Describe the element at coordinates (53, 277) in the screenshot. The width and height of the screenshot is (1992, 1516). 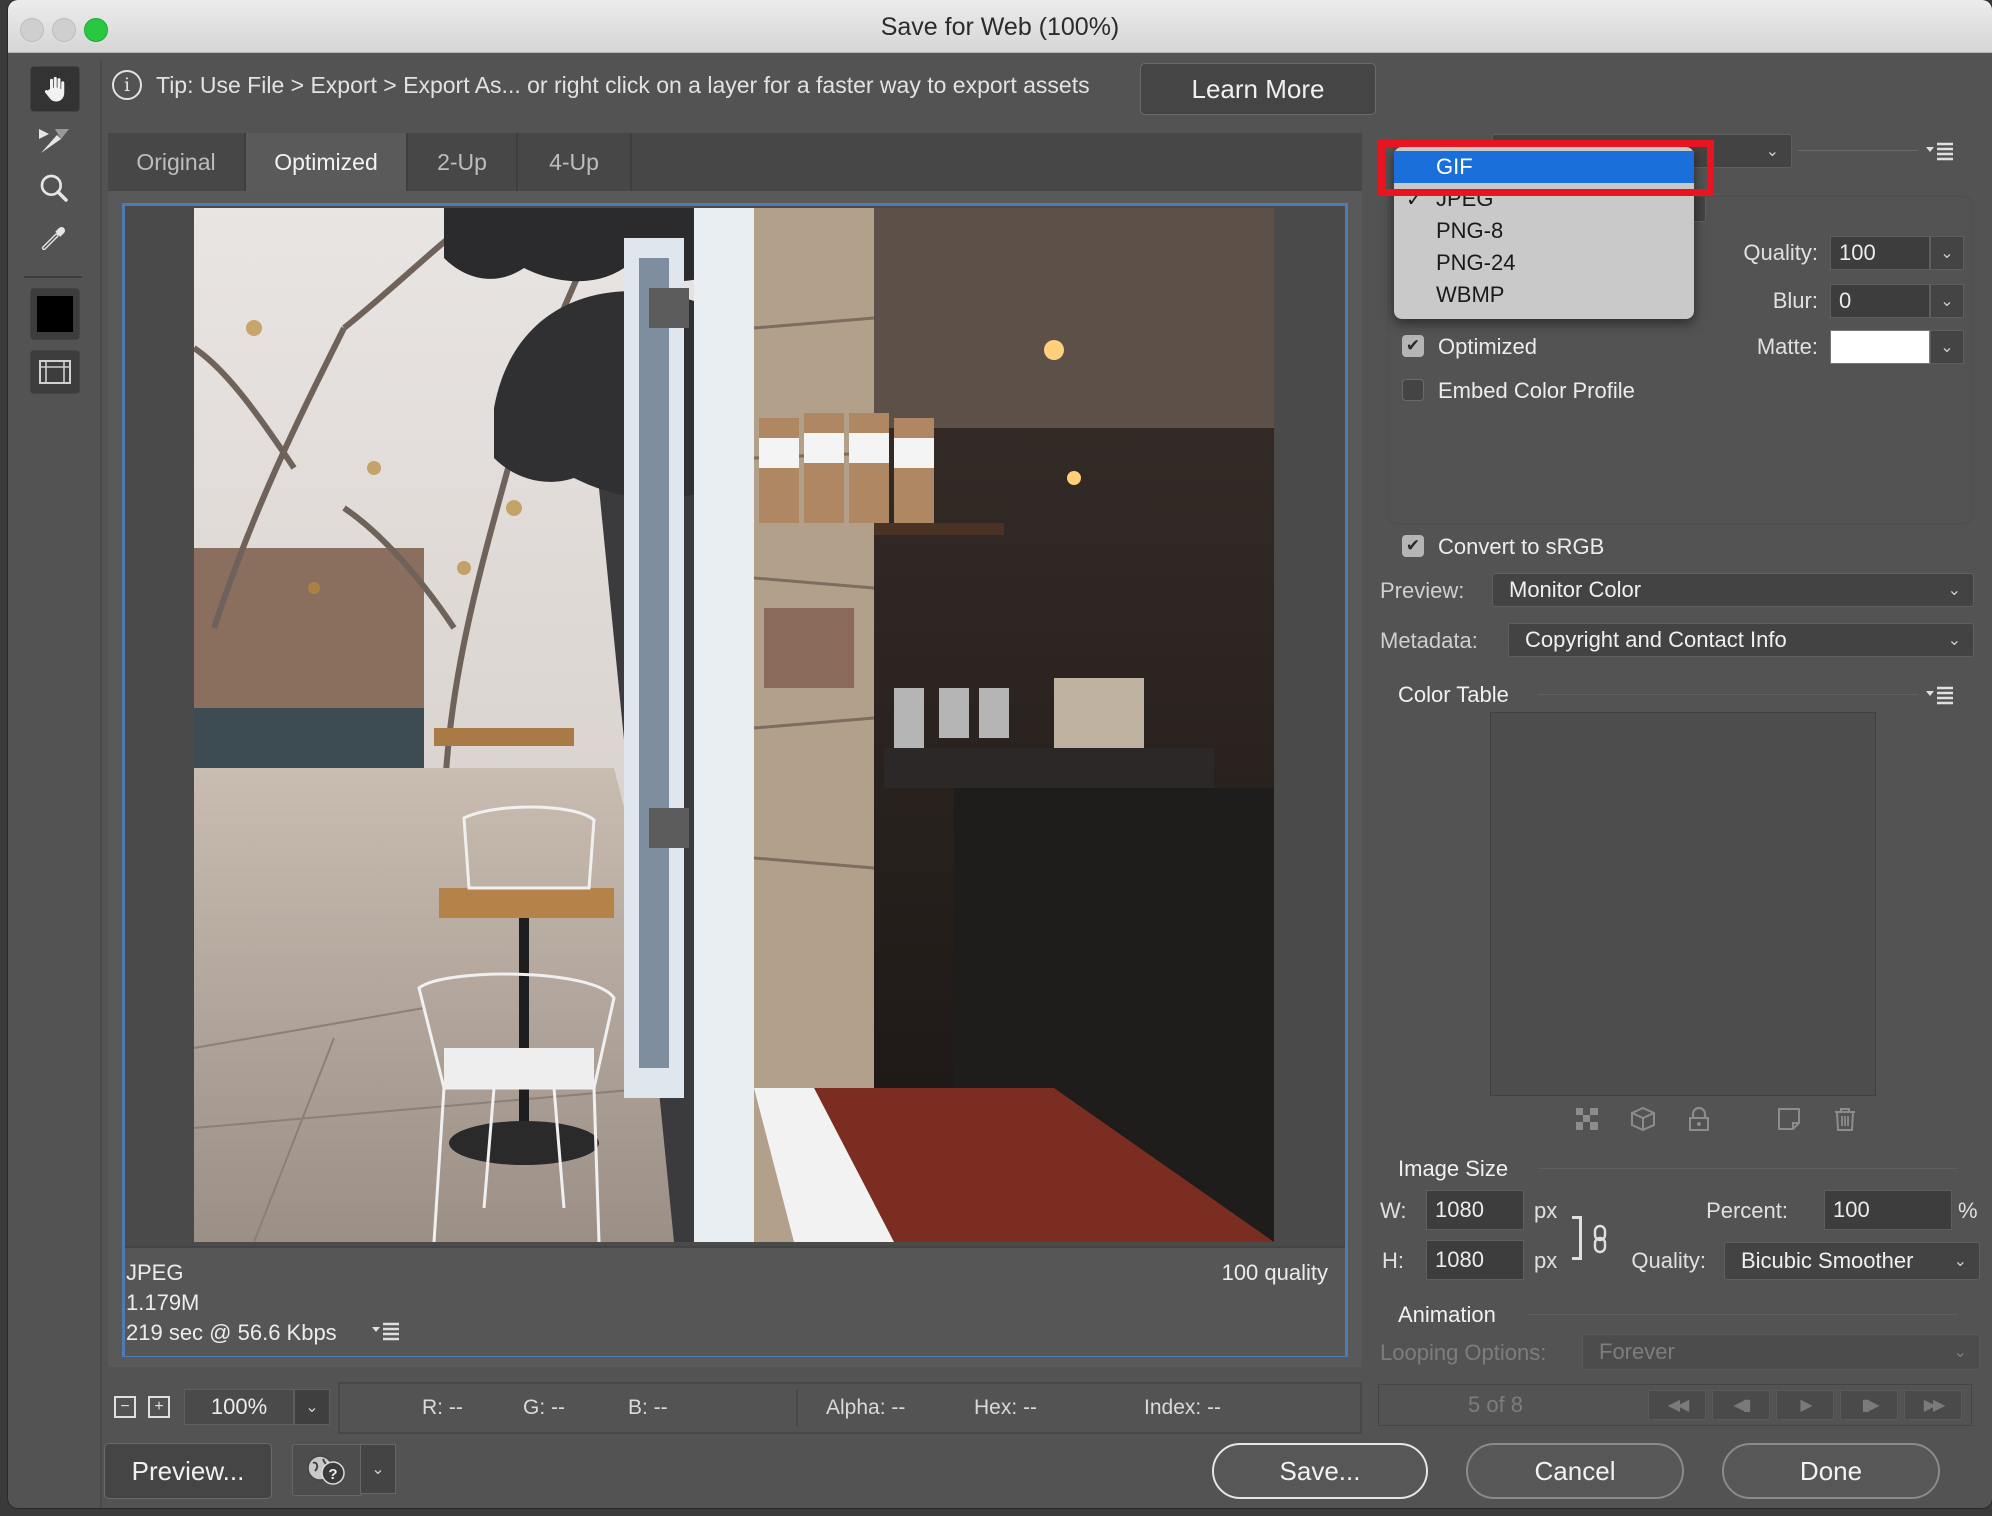
I see `toolbar-divider` at that location.